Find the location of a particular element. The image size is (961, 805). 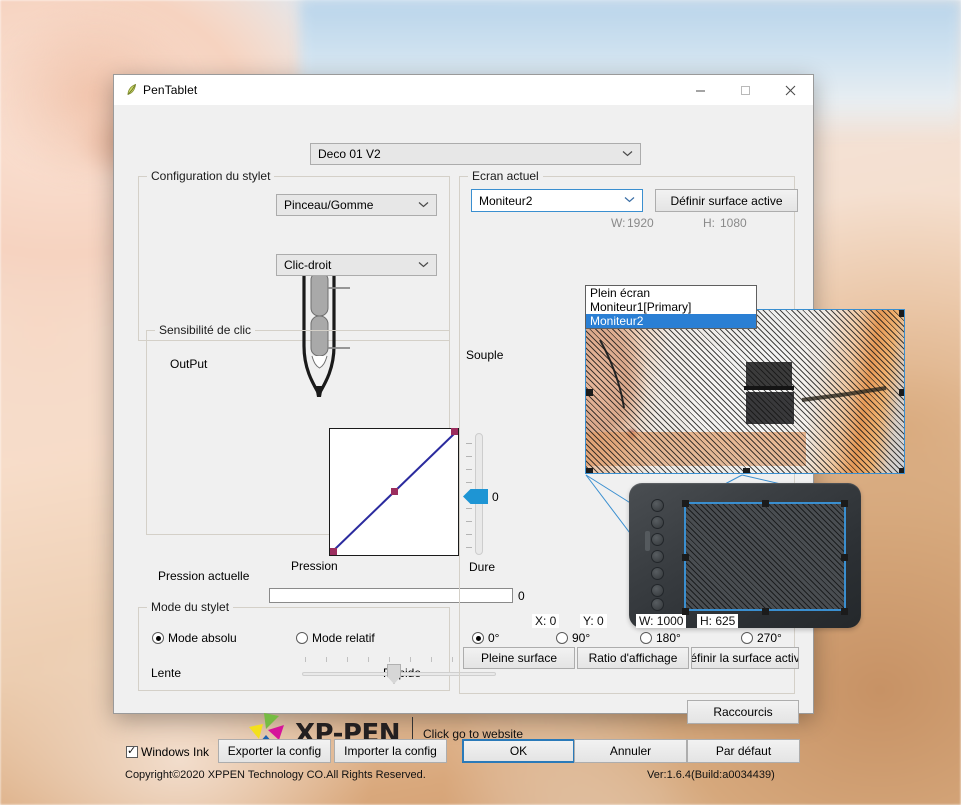

monitor-preview is located at coordinates (745, 391).